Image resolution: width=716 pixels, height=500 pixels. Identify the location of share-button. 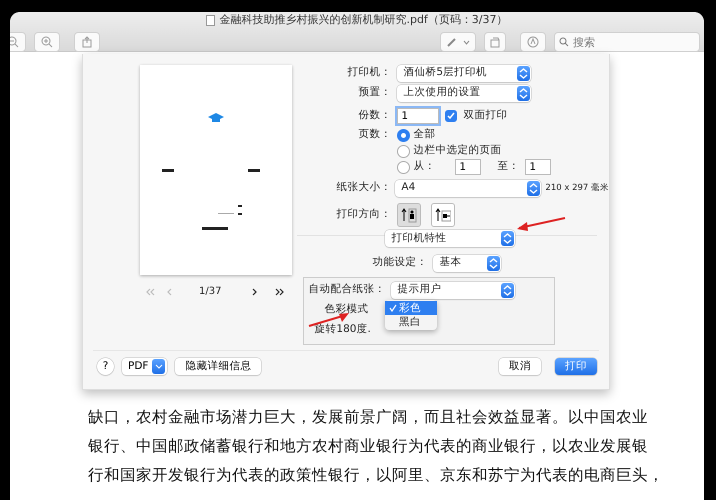
(87, 42).